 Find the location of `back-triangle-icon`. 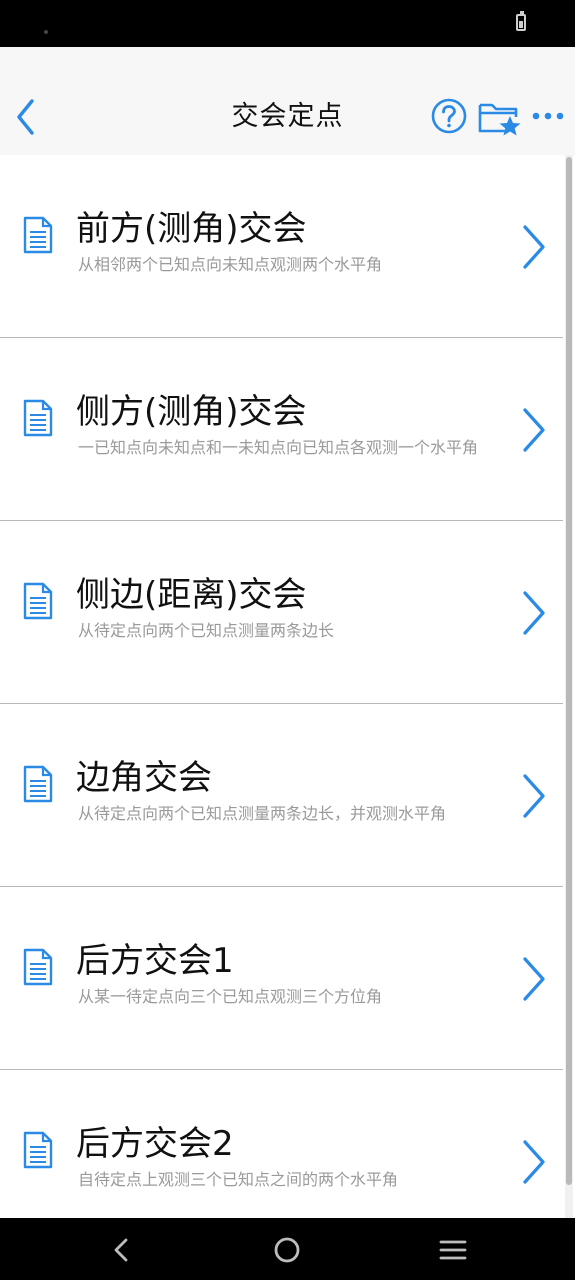

back-triangle-icon is located at coordinates (121, 1250).